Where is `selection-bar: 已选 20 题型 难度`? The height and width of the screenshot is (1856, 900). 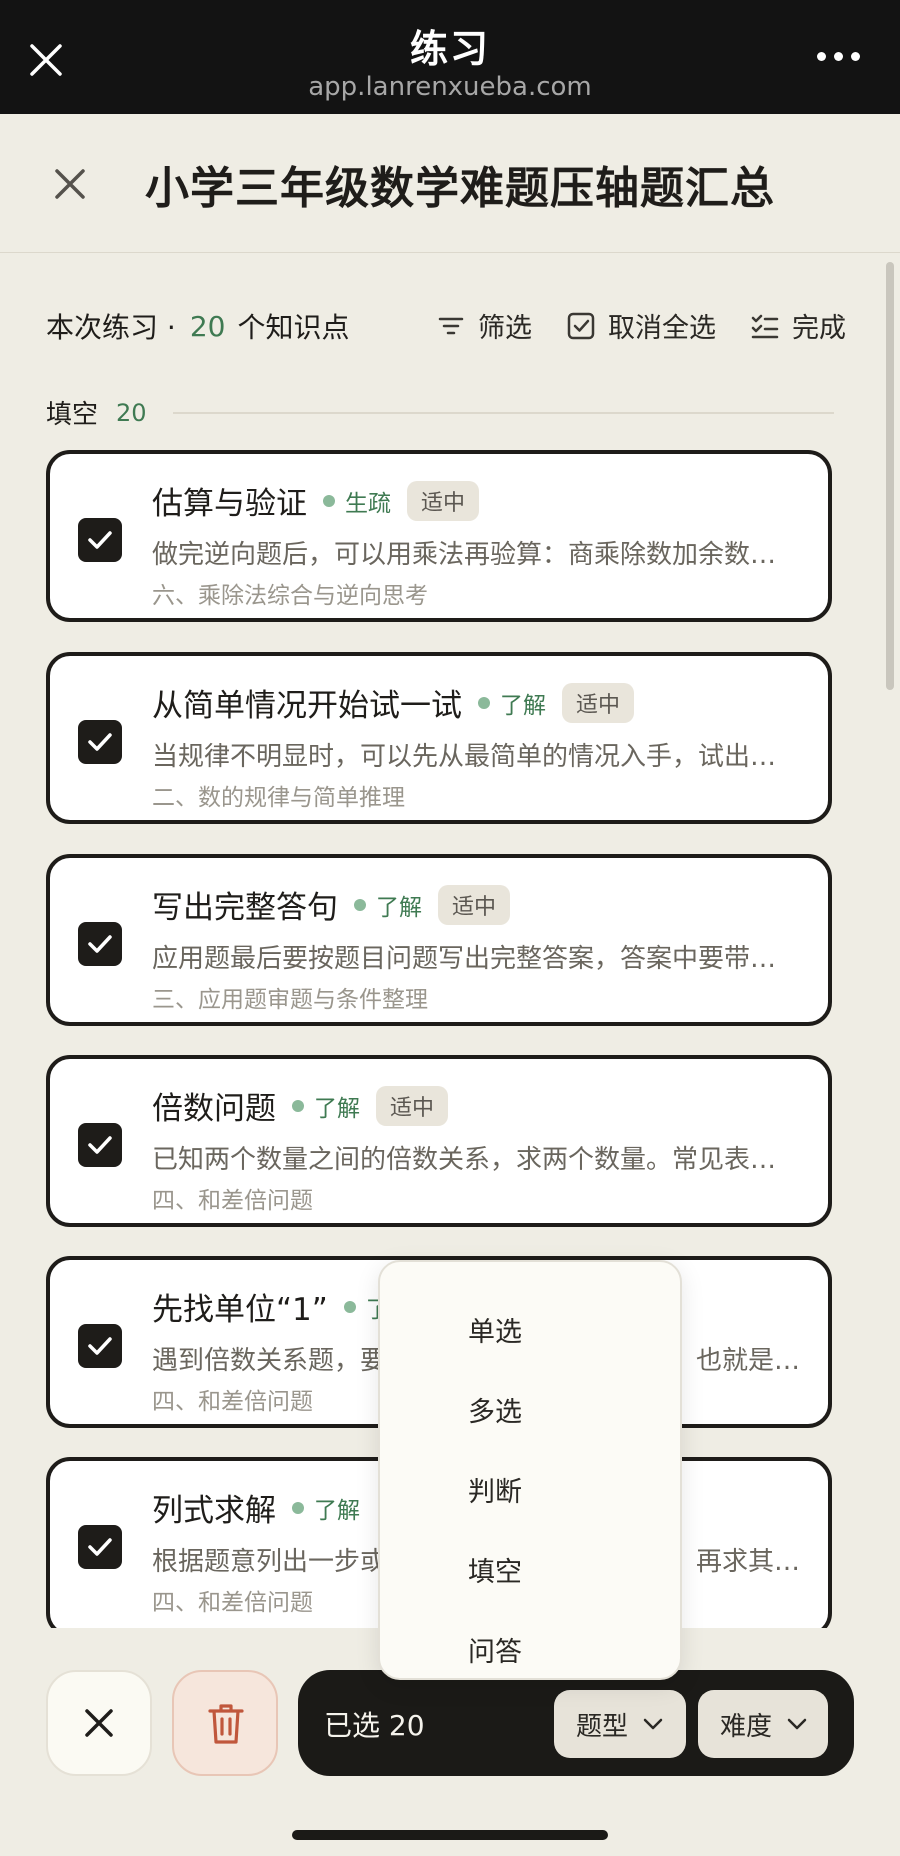 selection-bar: 已选 20 题型 难度 is located at coordinates (576, 1723).